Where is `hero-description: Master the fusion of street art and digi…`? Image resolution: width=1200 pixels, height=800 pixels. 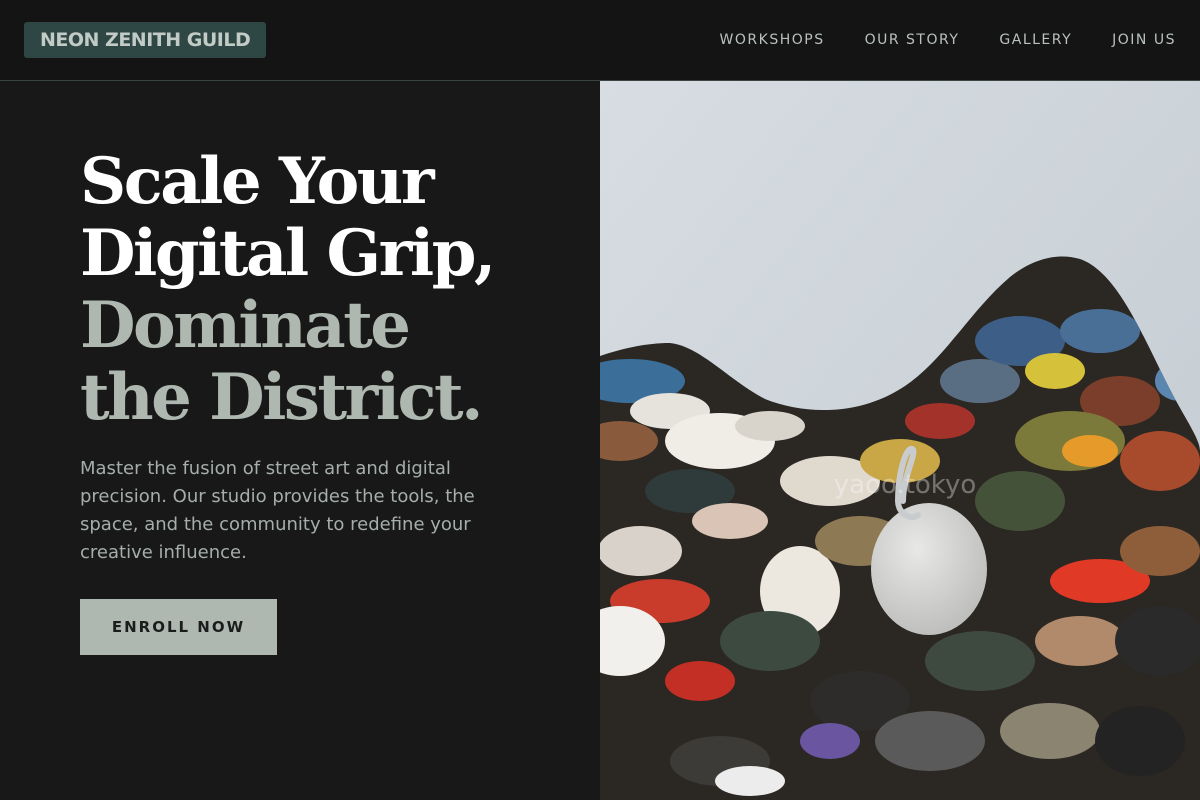
hero-description: Master the fusion of street art and digi… is located at coordinates (277, 510).